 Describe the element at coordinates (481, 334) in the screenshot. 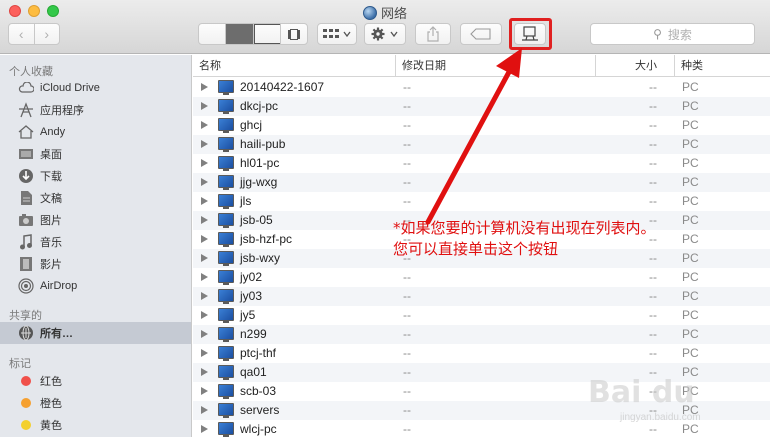

I see `table-row: n299 -- -- PC` at that location.